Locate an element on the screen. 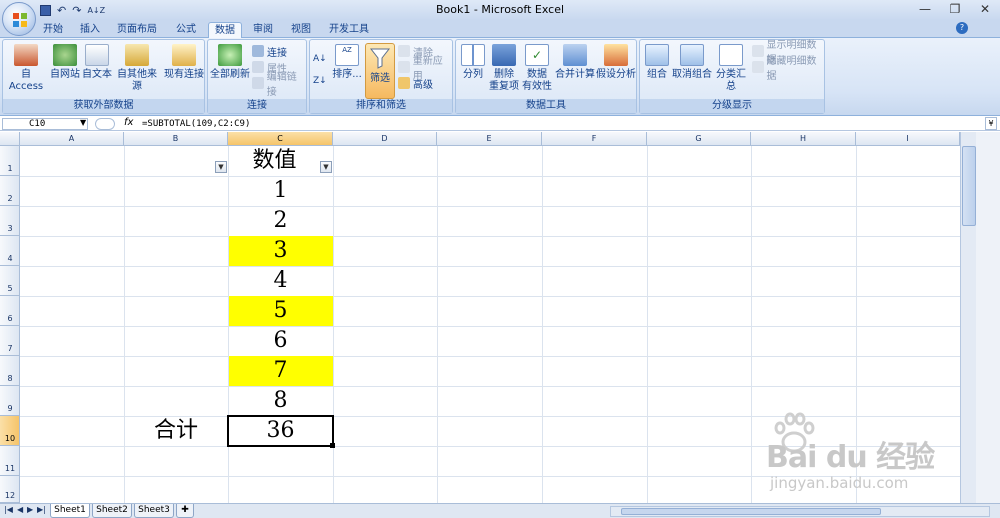  window-controls: — ❐ ✕ is located at coordinates (955, 10).